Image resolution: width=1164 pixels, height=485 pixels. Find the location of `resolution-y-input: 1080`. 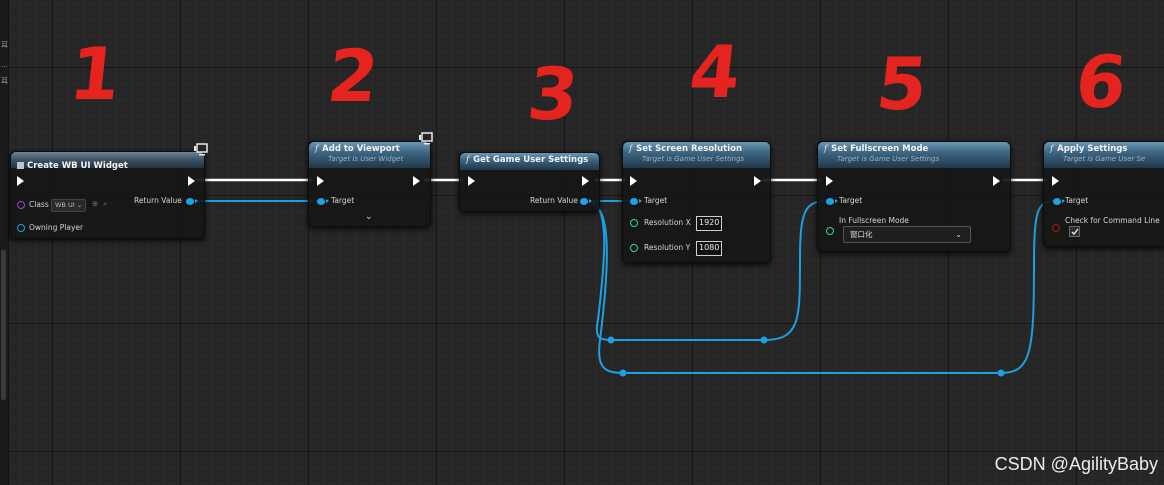

resolution-y-input: 1080 is located at coordinates (709, 248).